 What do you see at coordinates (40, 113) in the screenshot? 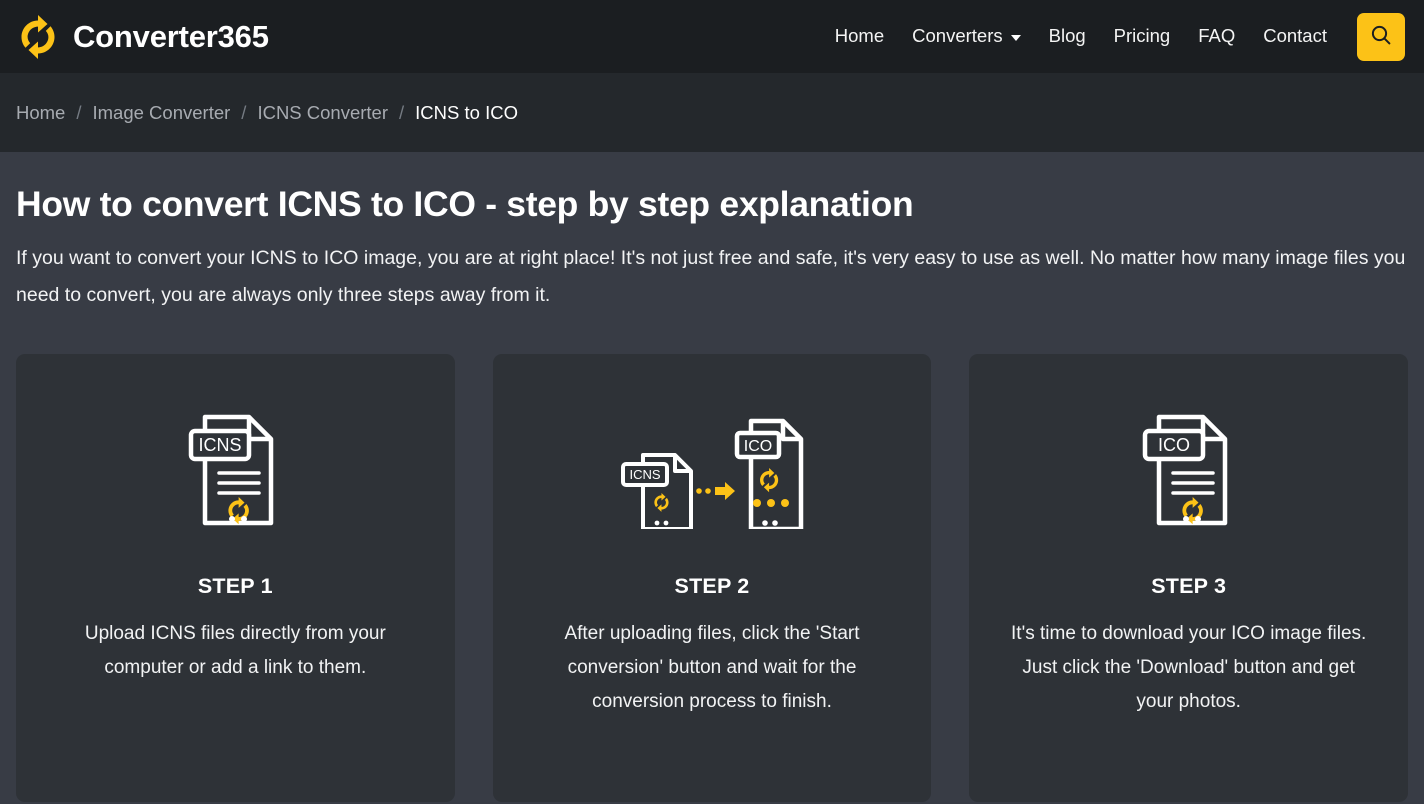
I see `breadcrumb-item-home: Home` at bounding box center [40, 113].